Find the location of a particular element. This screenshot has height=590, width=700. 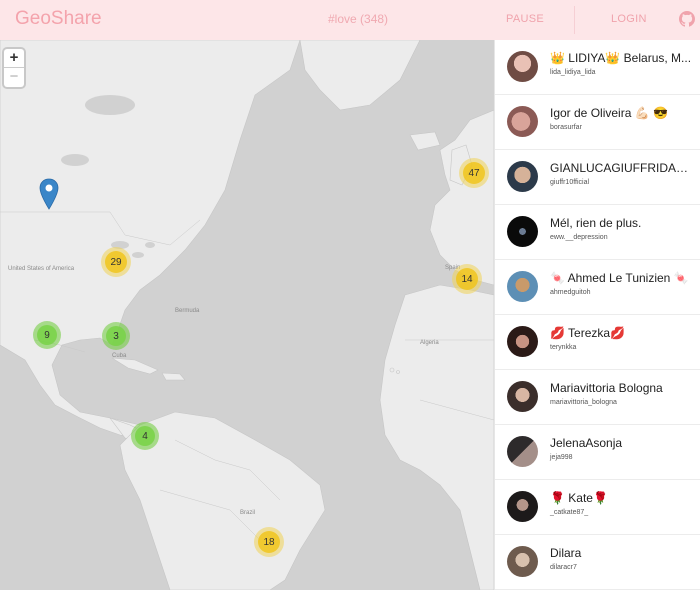

user-name: 💋 Terezka💋 is located at coordinates (588, 333).